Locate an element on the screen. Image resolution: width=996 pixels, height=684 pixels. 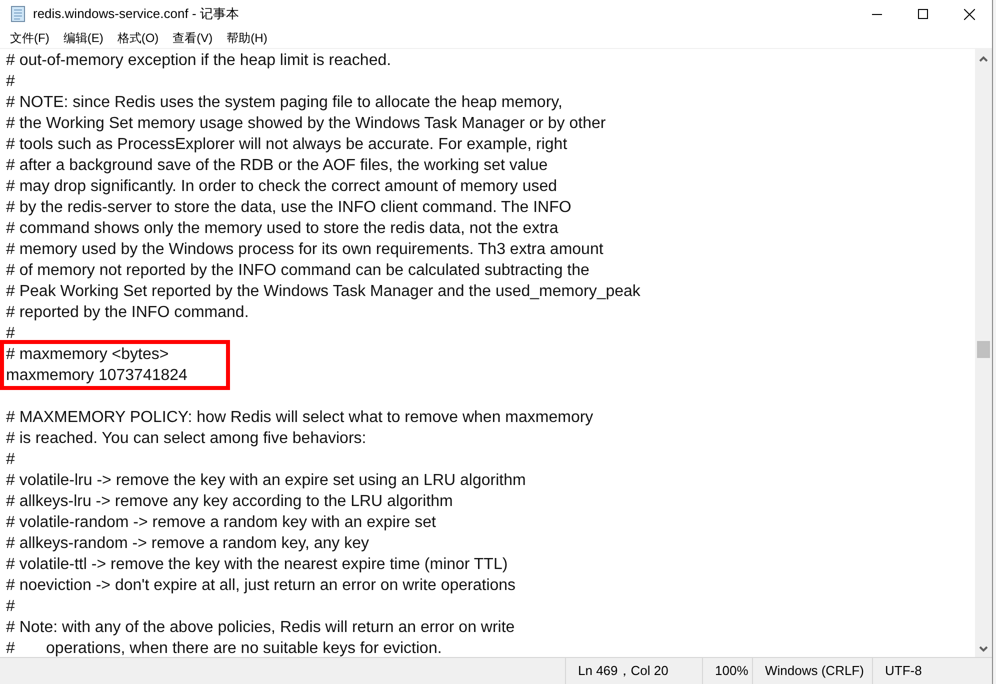
scrollbar is located at coordinates (983, 353).